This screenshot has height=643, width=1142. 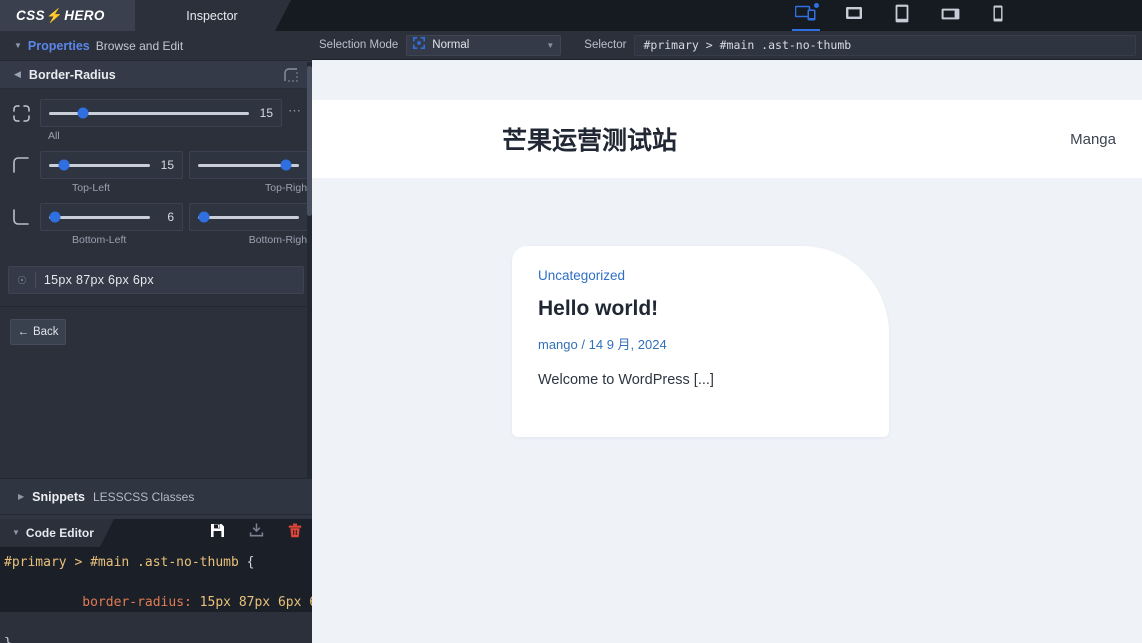 I want to click on post-meta: mango / 14 9 月, 2024, so click(x=700, y=343).